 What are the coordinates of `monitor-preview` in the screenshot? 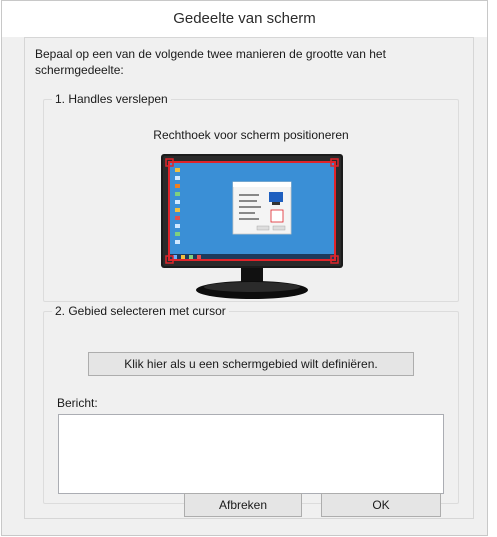 It's located at (252, 228).